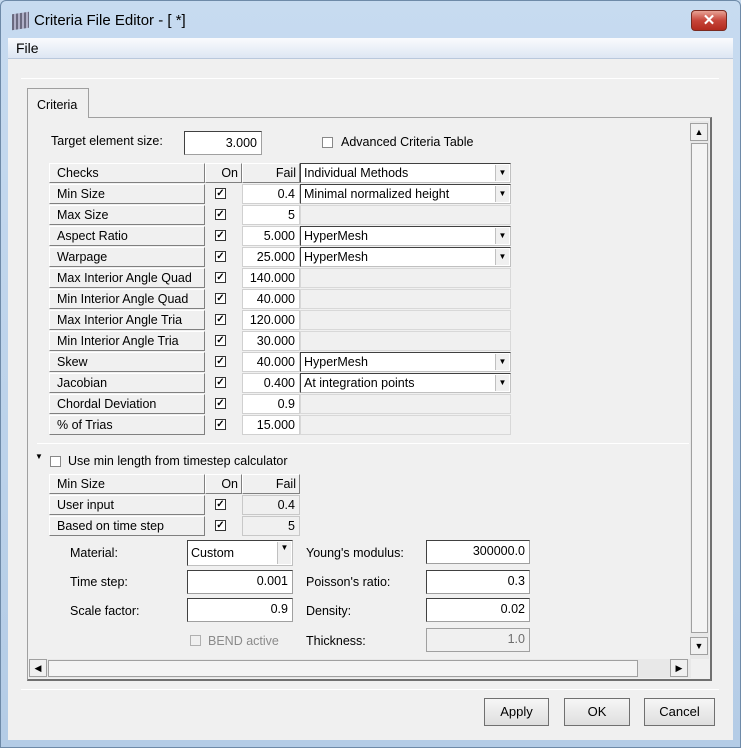 The image size is (741, 748). Describe the element at coordinates (356, 173) in the screenshot. I see `method-value: Individual Methods` at that location.